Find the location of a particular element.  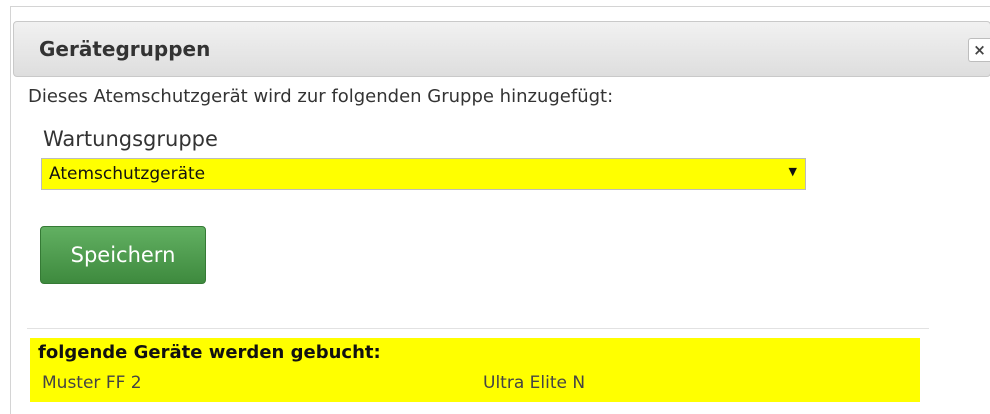

save-button: Speichern is located at coordinates (123, 255).